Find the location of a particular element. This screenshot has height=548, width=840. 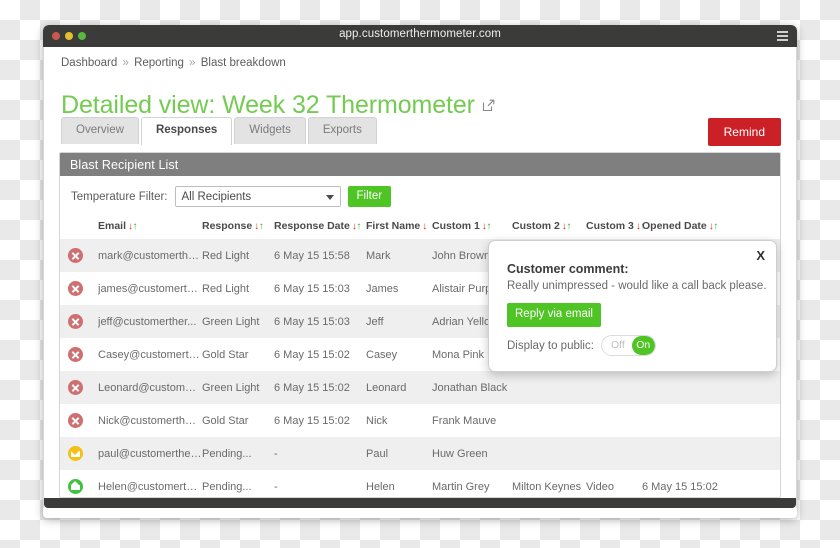

cell-opened: 6 May 15 15:02 is located at coordinates (680, 486).